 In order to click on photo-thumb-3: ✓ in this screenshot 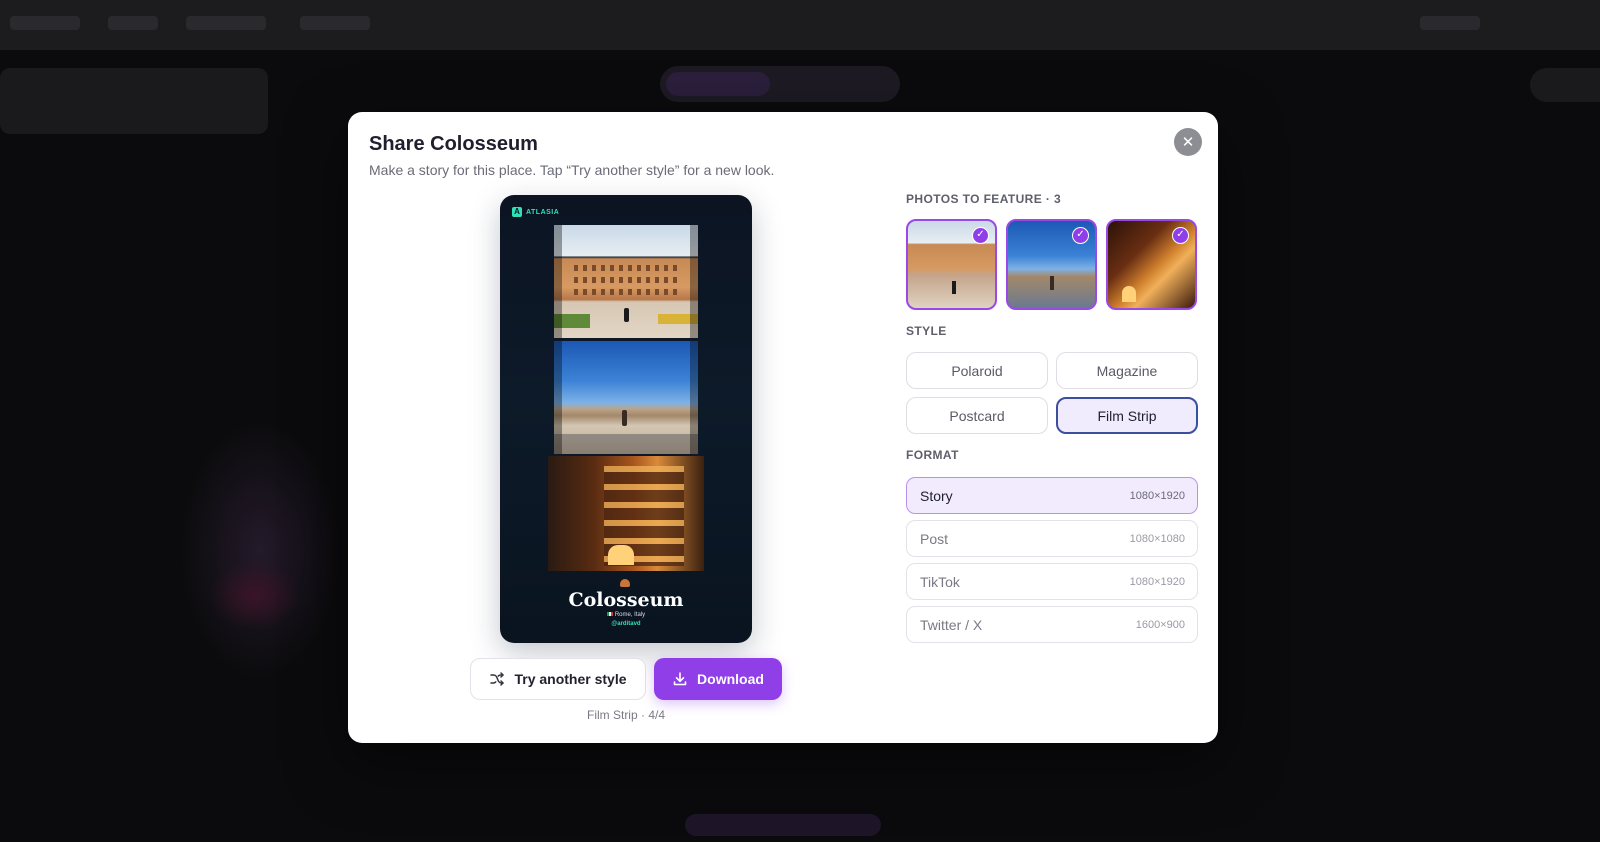, I will do `click(1151, 264)`.